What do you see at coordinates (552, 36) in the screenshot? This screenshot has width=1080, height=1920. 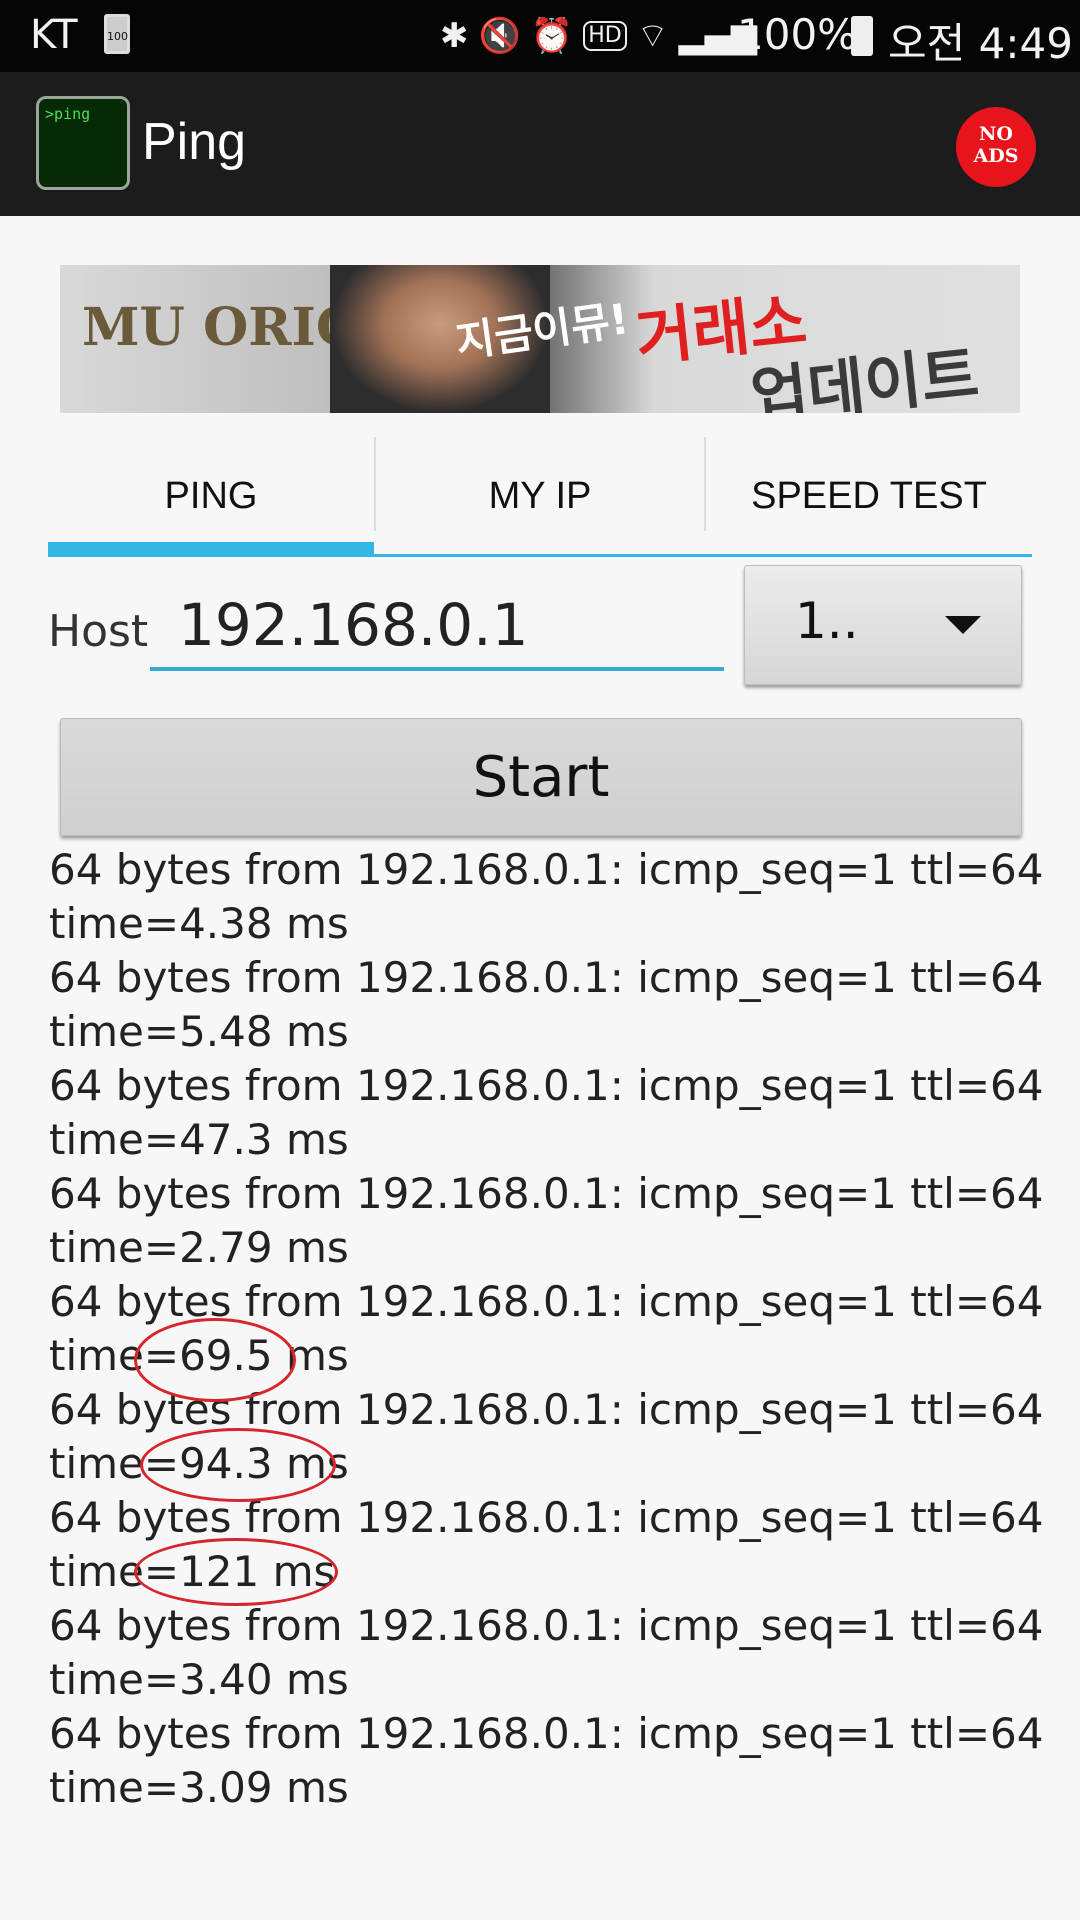 I see `alarm-icon: ⏰` at bounding box center [552, 36].